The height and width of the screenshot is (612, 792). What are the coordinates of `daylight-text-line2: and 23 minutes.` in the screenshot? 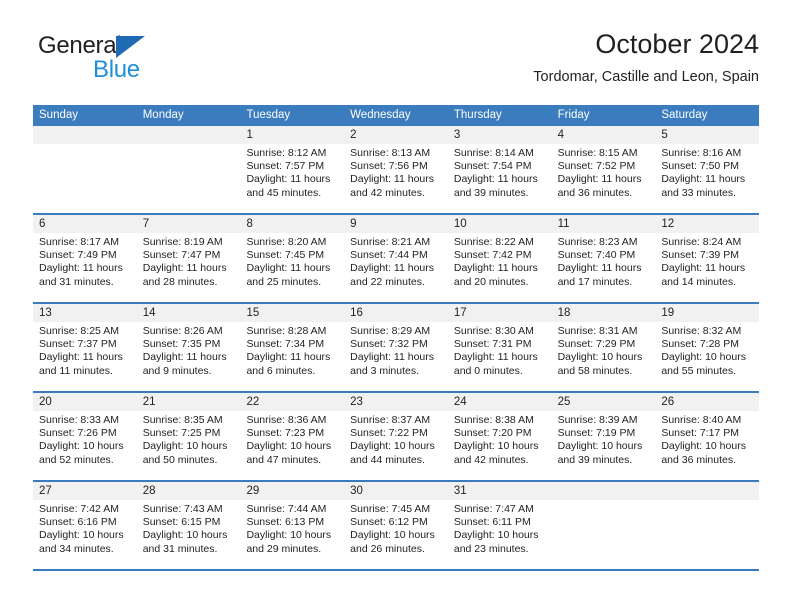 It's located at (491, 548).